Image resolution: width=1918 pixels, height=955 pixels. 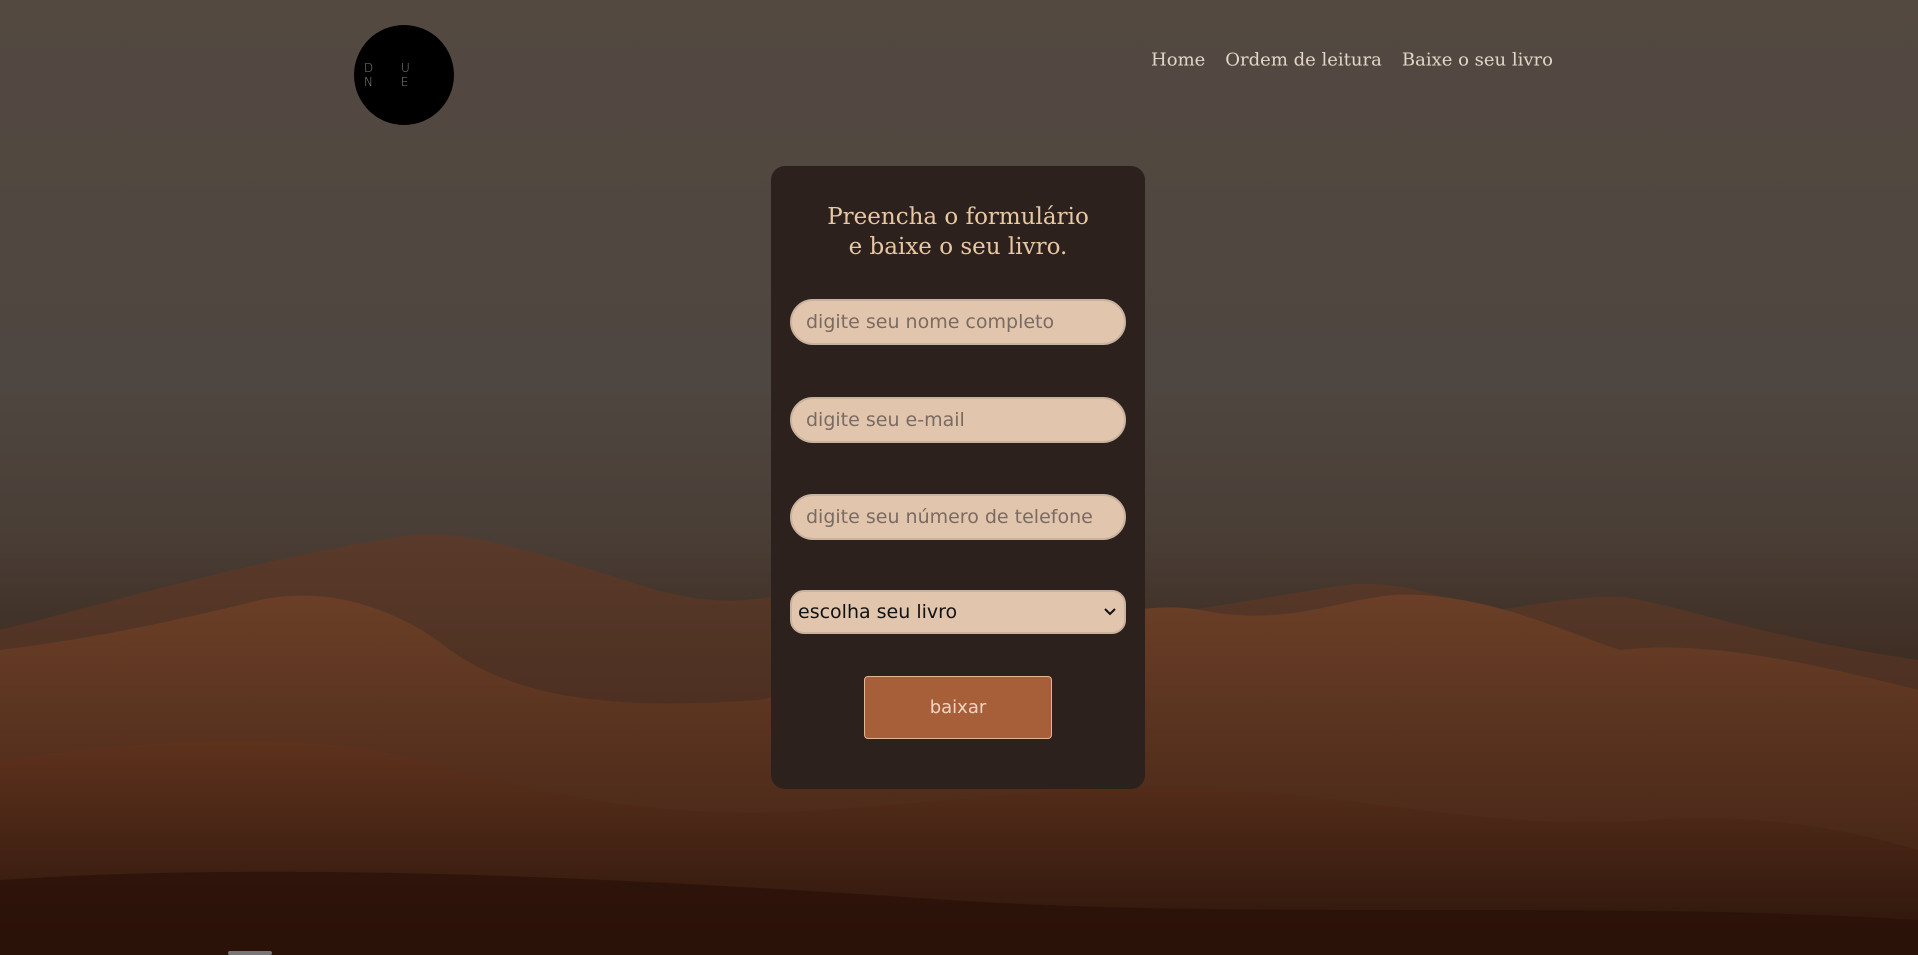 I want to click on chevron-down-icon, so click(x=1110, y=612).